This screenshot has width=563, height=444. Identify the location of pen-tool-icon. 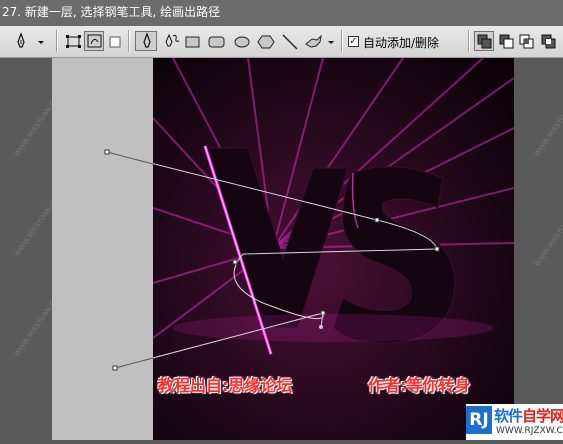
(30, 40).